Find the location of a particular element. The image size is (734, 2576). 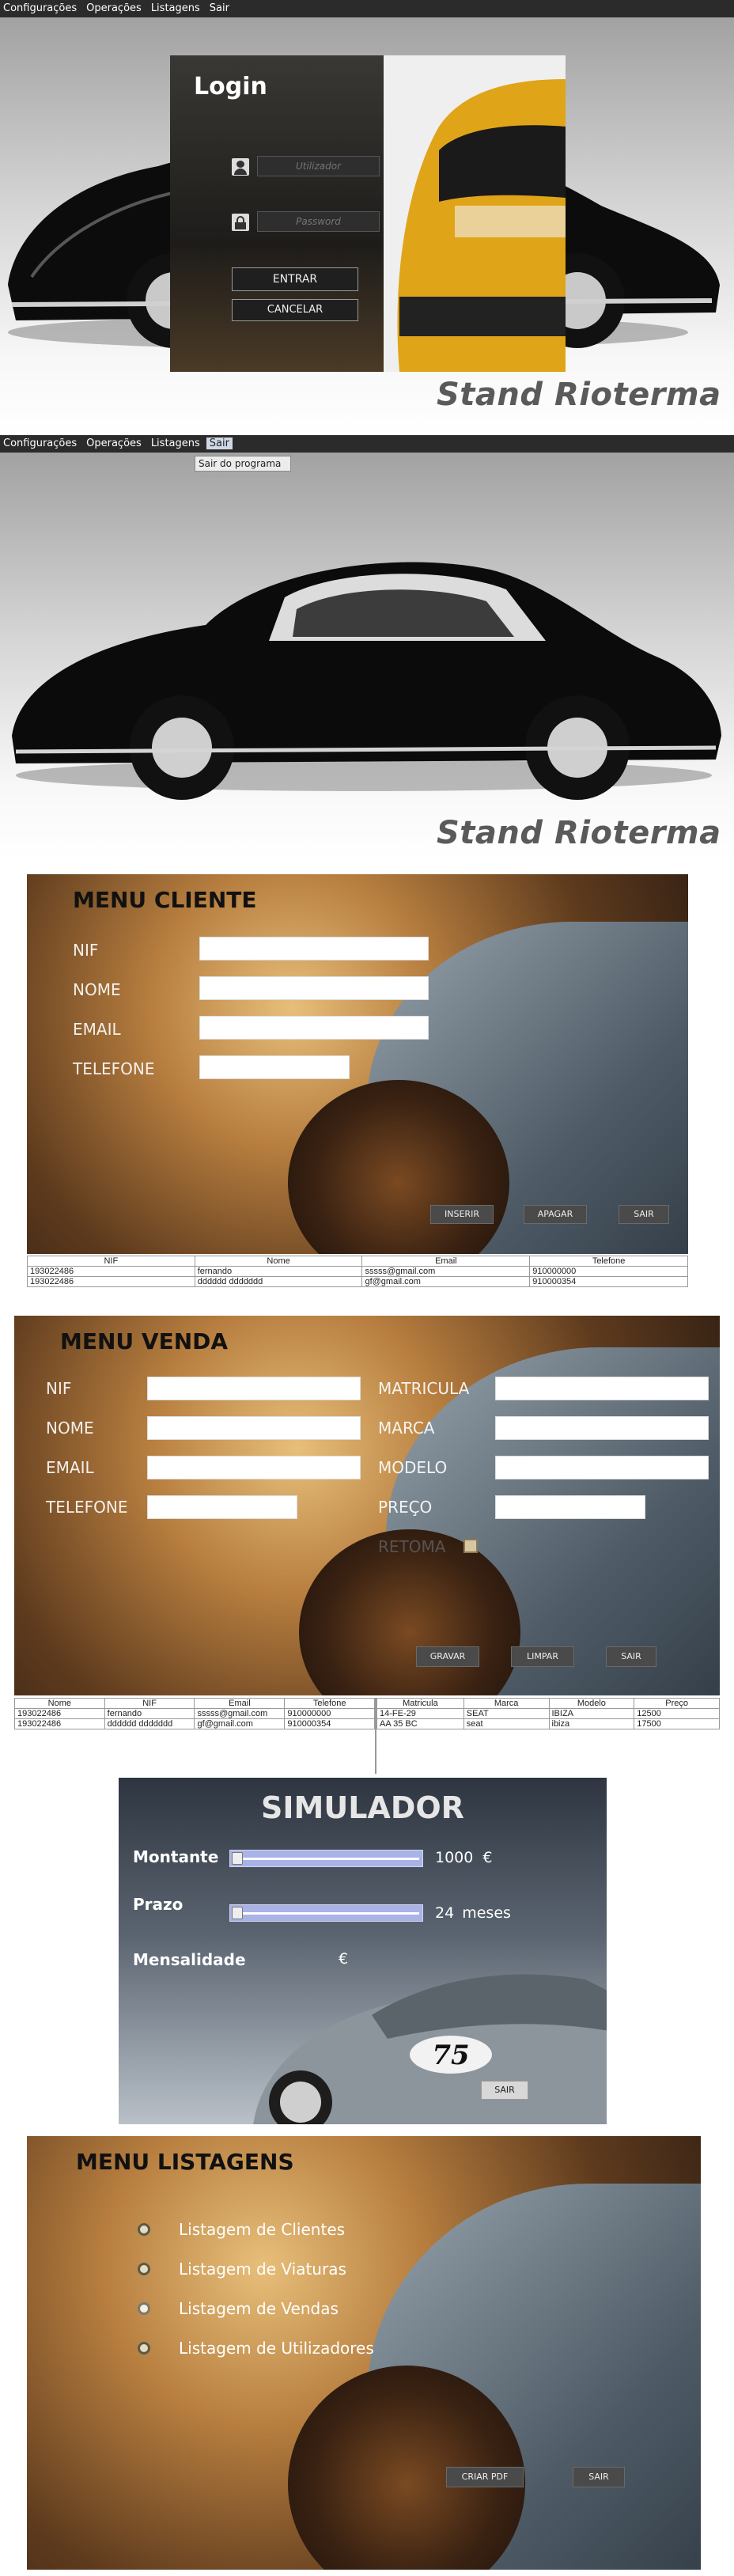

column-header: Marca is located at coordinates (506, 1704).